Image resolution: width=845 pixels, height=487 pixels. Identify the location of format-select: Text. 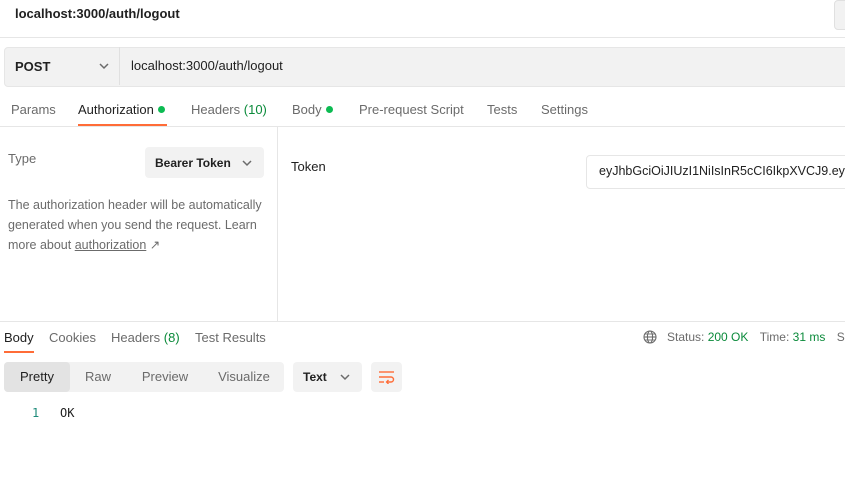
(327, 377).